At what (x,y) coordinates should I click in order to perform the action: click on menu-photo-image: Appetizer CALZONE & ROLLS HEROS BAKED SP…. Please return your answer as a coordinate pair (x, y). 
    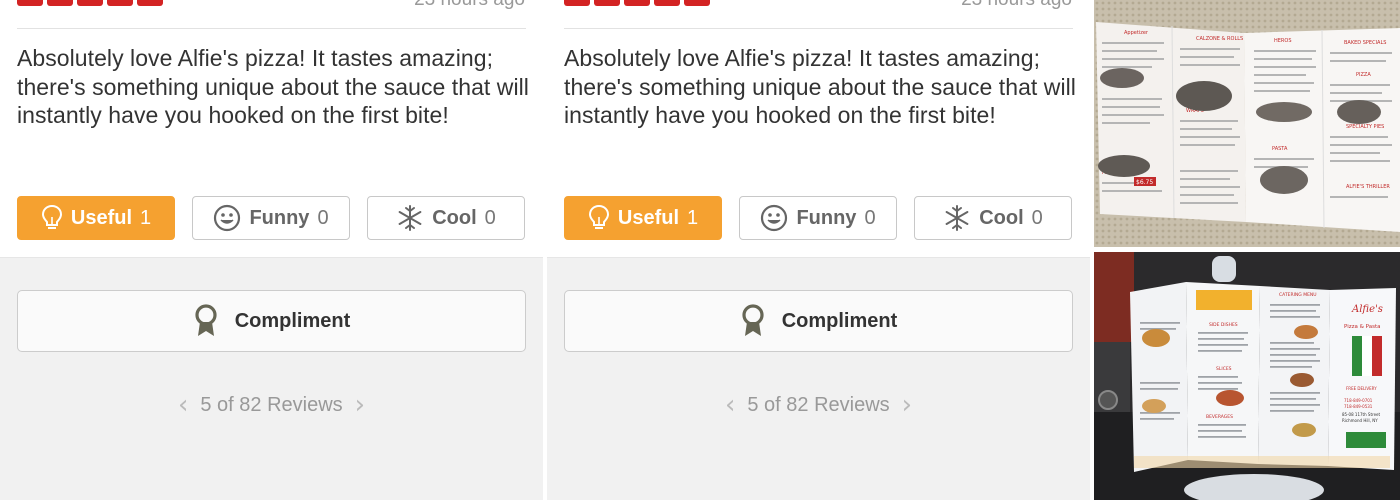
    Looking at the image, I should click on (1247, 123).